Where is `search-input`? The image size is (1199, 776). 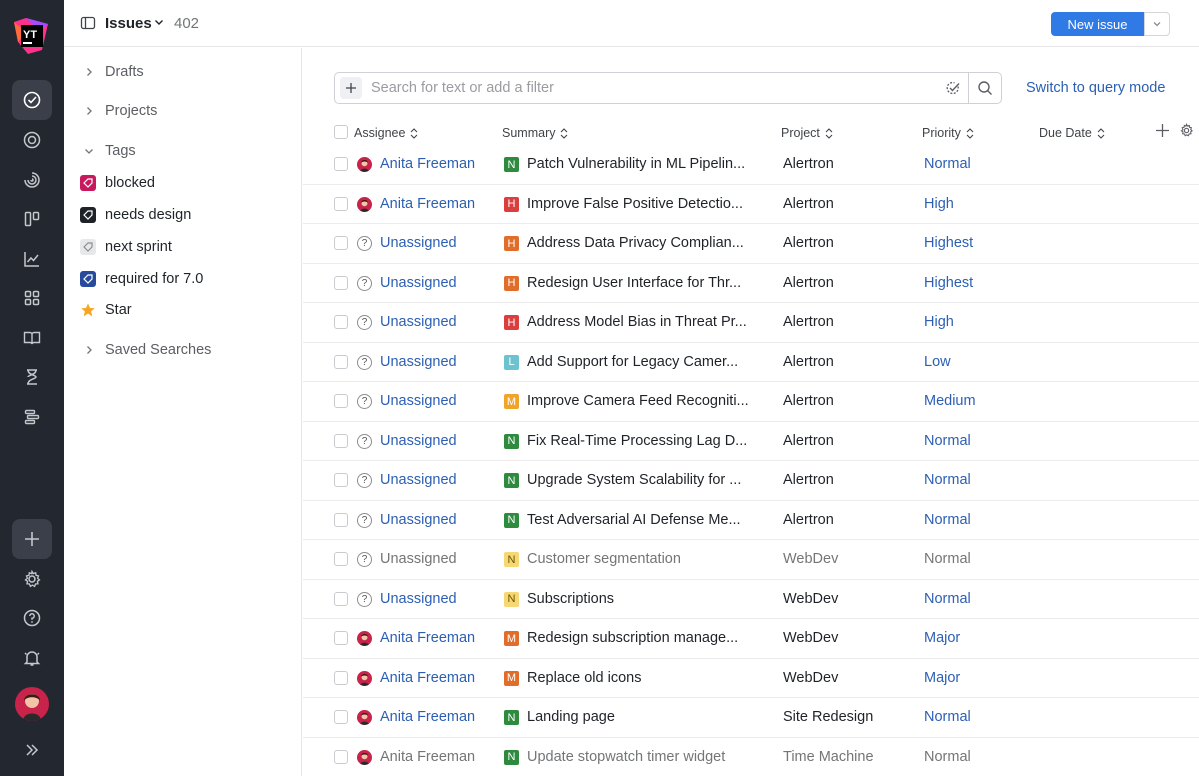 search-input is located at coordinates (651, 88).